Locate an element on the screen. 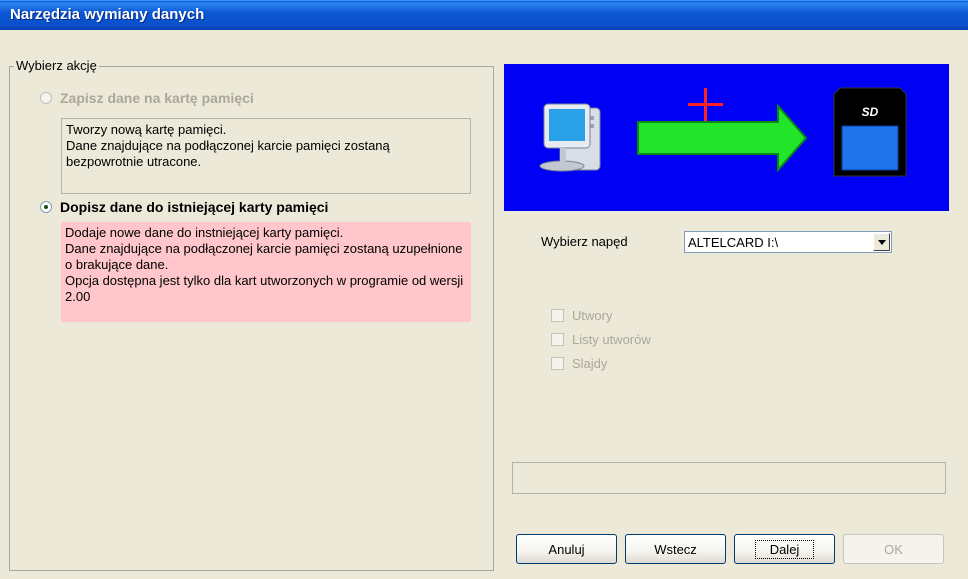  progress-bar is located at coordinates (729, 478).